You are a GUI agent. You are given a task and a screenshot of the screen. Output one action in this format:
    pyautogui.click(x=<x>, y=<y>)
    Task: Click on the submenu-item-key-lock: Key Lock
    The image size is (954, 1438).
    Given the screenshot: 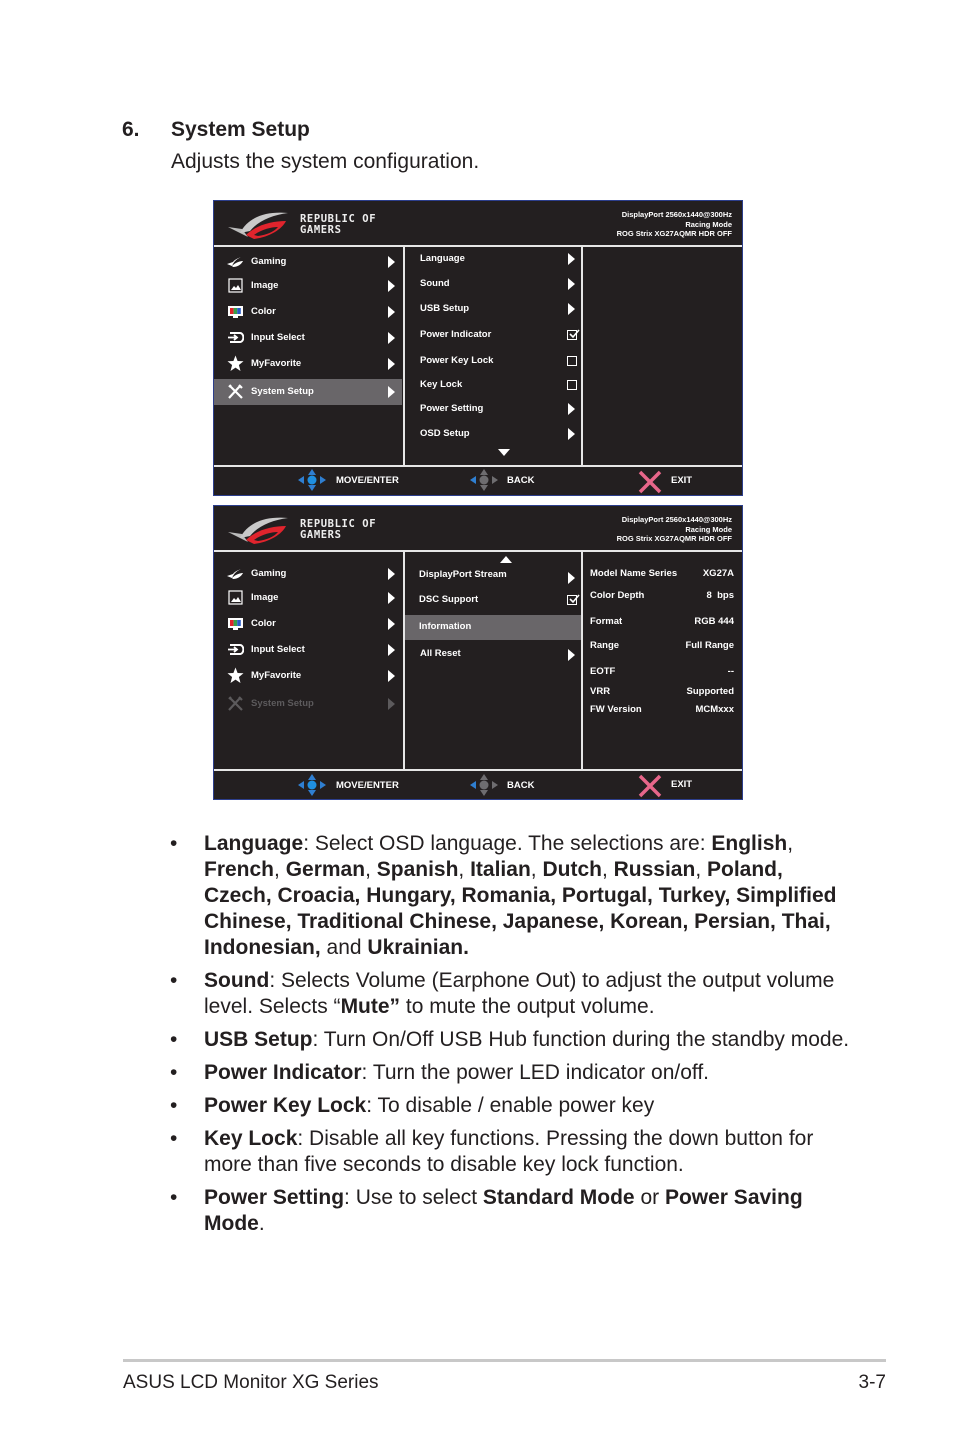 What is the action you would take?
    pyautogui.click(x=493, y=386)
    